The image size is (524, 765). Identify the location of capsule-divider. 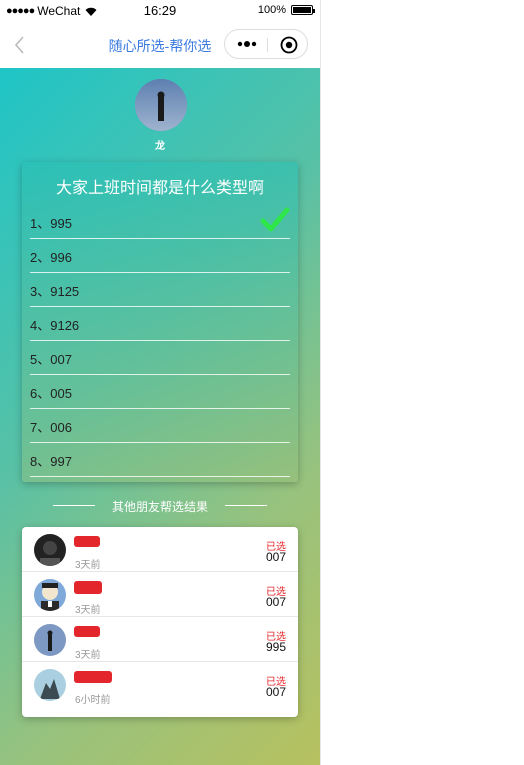
(267, 45).